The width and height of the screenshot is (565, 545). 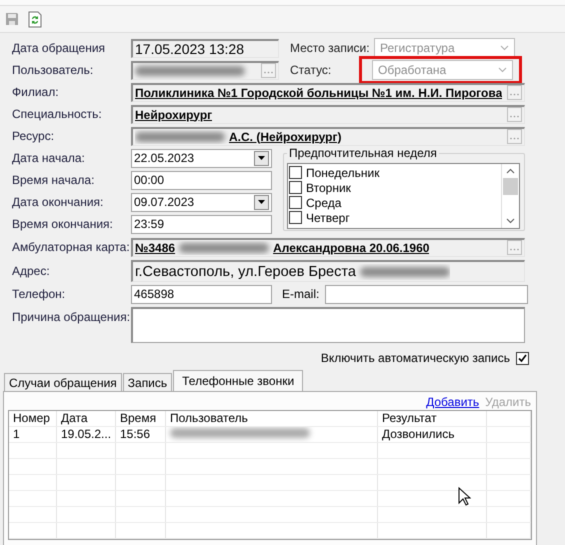 What do you see at coordinates (285, 137) in the screenshot?
I see `lookup-link: А.С. (Нейрохирург)` at bounding box center [285, 137].